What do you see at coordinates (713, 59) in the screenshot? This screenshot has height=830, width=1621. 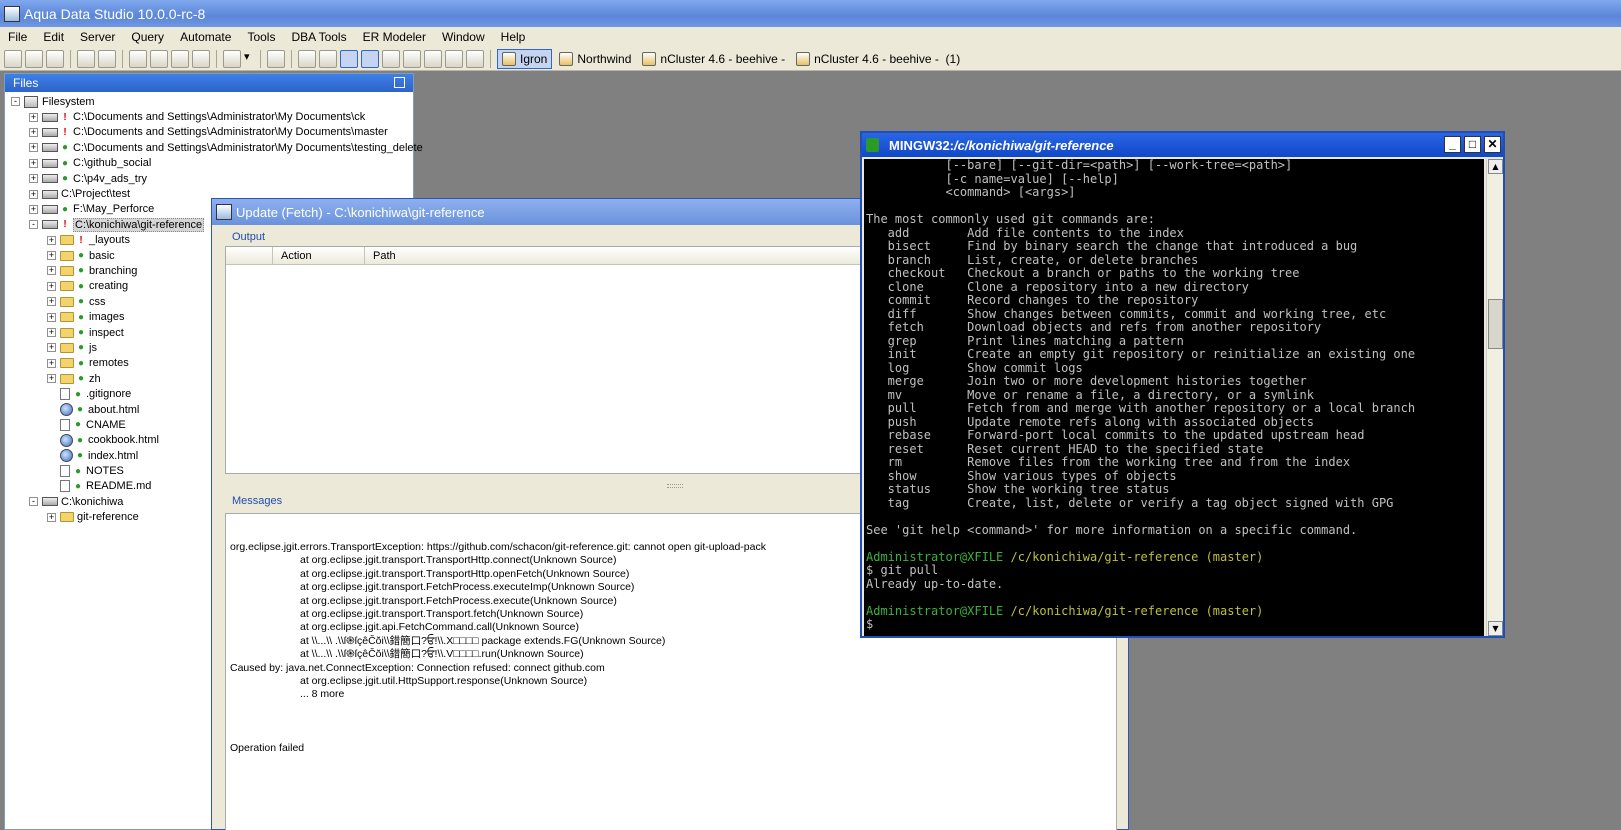 I see `connection-ncluster-beehive: nCluster 4.6 - beehive -` at bounding box center [713, 59].